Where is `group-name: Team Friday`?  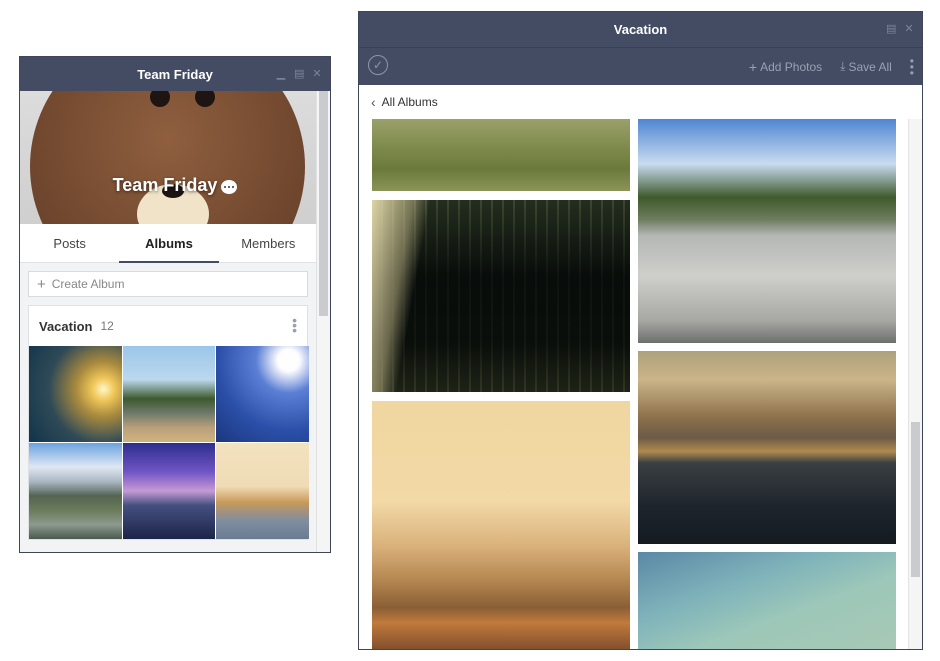 group-name: Team Friday is located at coordinates (175, 185).